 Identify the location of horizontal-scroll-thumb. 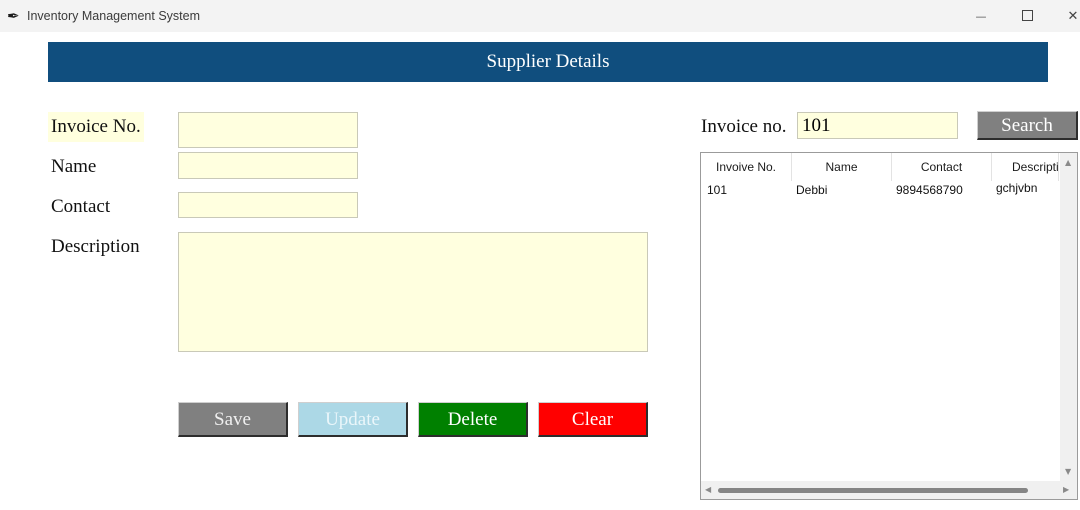
(873, 490).